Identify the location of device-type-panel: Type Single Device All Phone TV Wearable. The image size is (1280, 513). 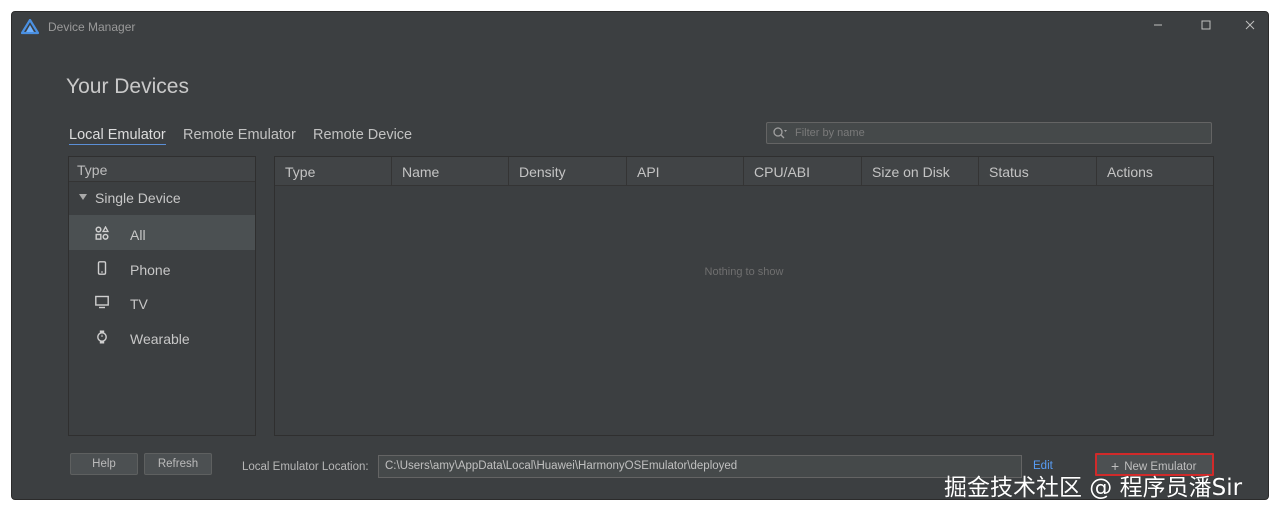
(162, 296).